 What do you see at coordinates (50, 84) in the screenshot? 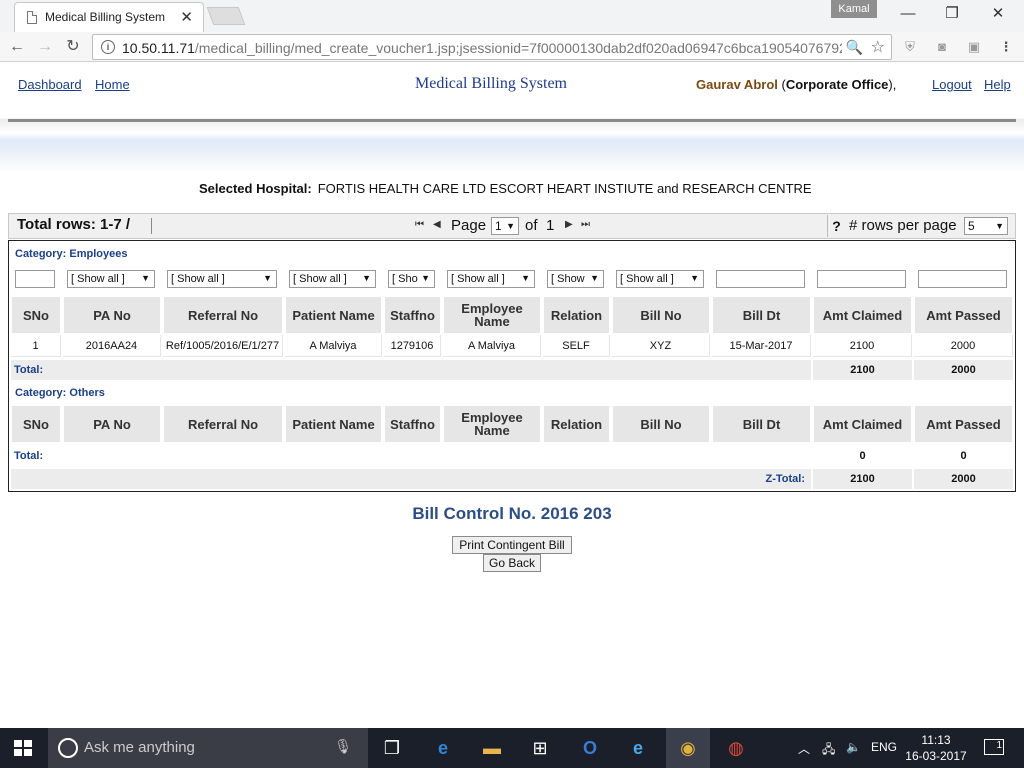
I see `dashboard-link: Dashboard` at bounding box center [50, 84].